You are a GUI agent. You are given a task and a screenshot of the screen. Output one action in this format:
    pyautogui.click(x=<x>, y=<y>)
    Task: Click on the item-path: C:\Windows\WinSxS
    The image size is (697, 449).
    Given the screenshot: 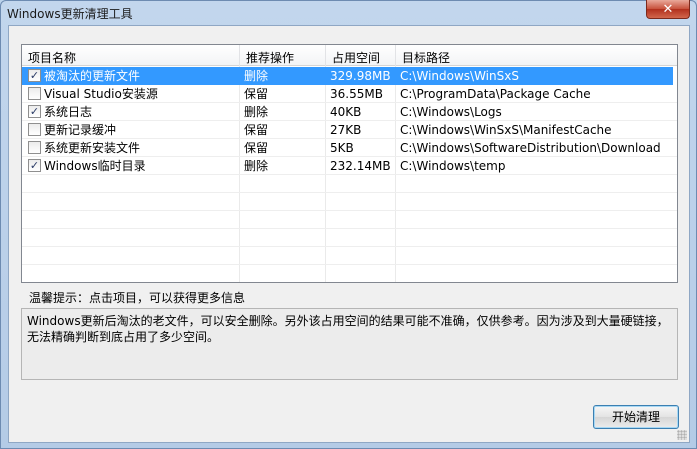 What is the action you would take?
    pyautogui.click(x=459, y=76)
    